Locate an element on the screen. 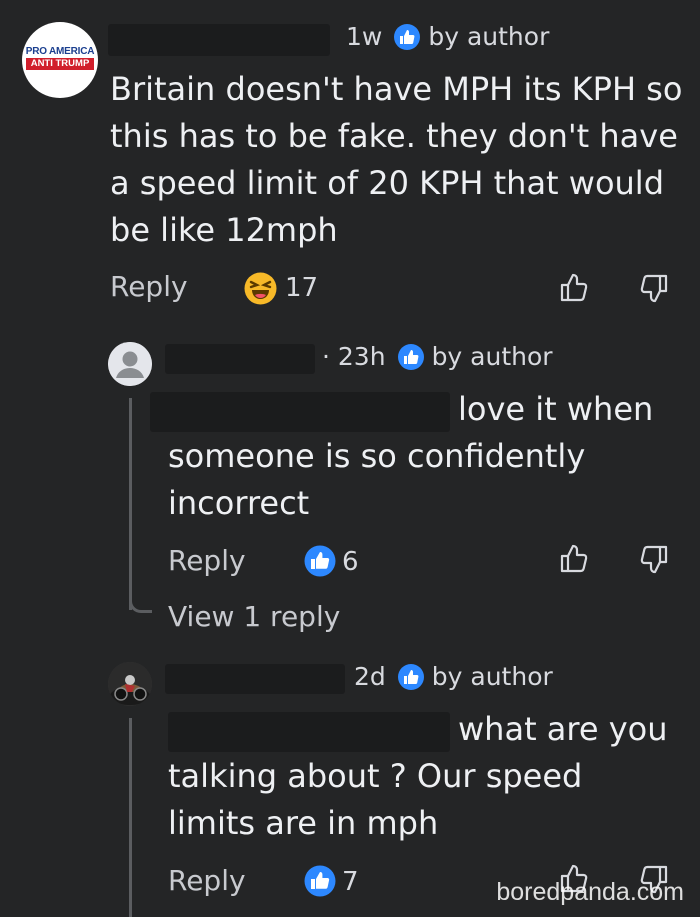 This screenshot has height=917, width=700. comment-meta: · 23h by author is located at coordinates (437, 356).